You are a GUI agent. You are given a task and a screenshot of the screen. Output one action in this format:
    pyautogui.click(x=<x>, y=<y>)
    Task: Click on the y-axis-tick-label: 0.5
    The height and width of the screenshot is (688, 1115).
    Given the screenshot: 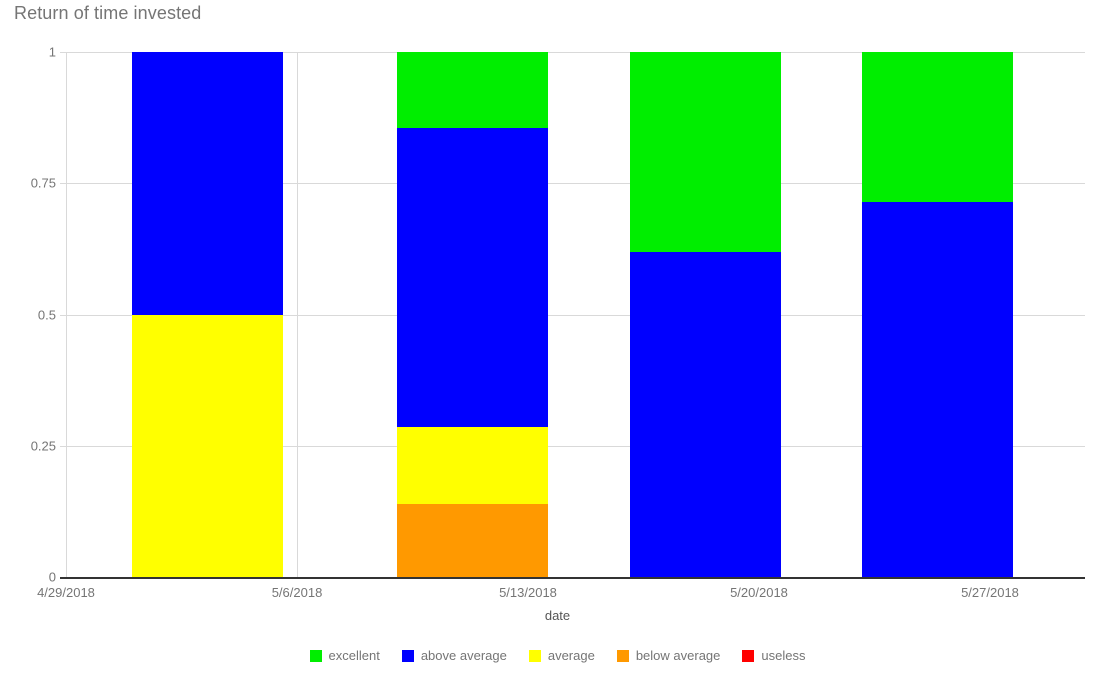 What is the action you would take?
    pyautogui.click(x=46, y=314)
    